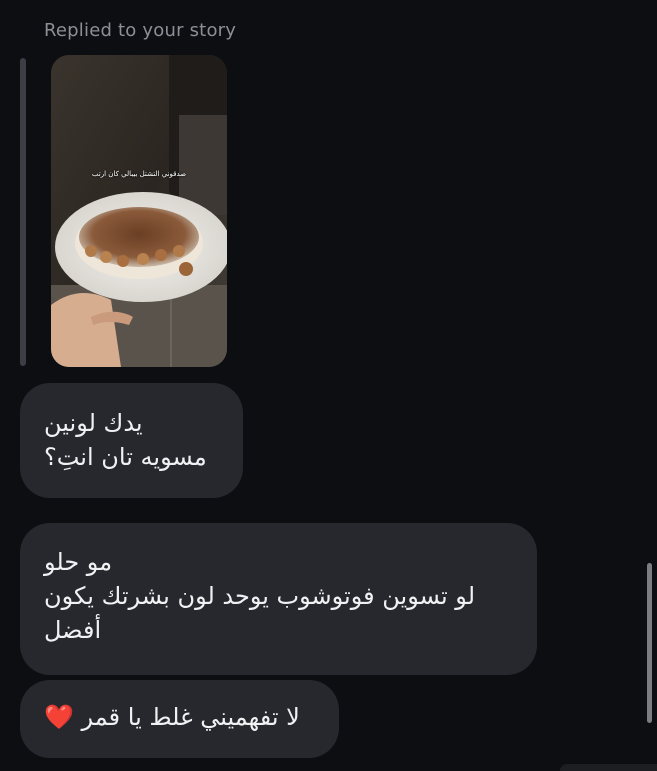 The height and width of the screenshot is (771, 657). What do you see at coordinates (131, 440) in the screenshot?
I see `message-bubble: يدك لونين مسويه تان انتِ؟` at bounding box center [131, 440].